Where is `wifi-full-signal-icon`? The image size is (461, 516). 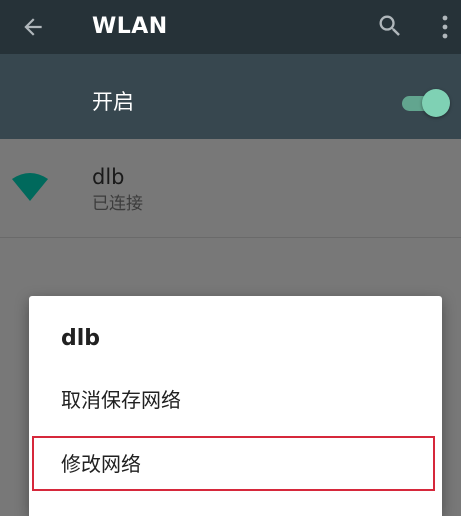
wifi-full-signal-icon is located at coordinates (30, 187).